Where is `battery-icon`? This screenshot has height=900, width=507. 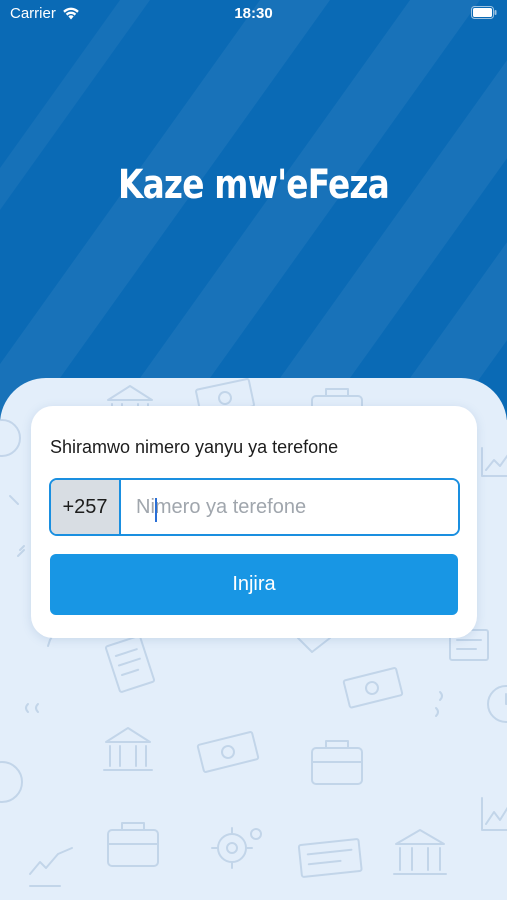 battery-icon is located at coordinates (484, 12).